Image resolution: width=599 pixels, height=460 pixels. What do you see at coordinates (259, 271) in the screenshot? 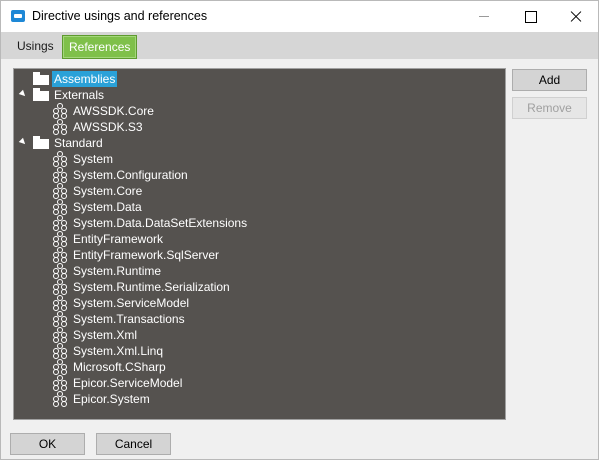
I see `tree-assembly-node: System.Runtime` at bounding box center [259, 271].